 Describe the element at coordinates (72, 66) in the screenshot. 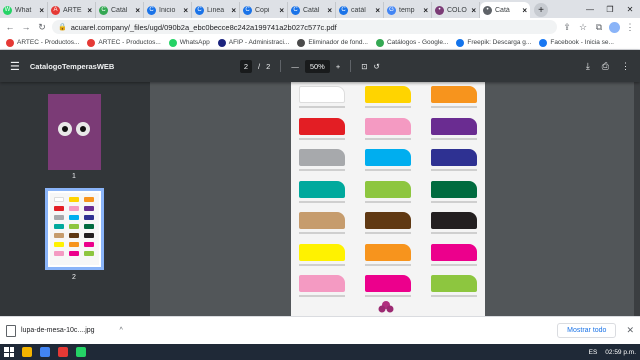

I see `document-title: CatalogoTemperasWEB` at that location.